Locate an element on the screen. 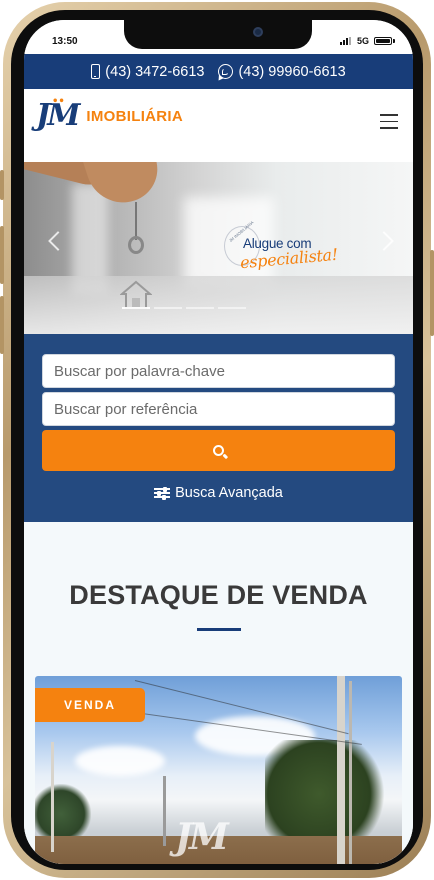  reference-search-input is located at coordinates (218, 409).